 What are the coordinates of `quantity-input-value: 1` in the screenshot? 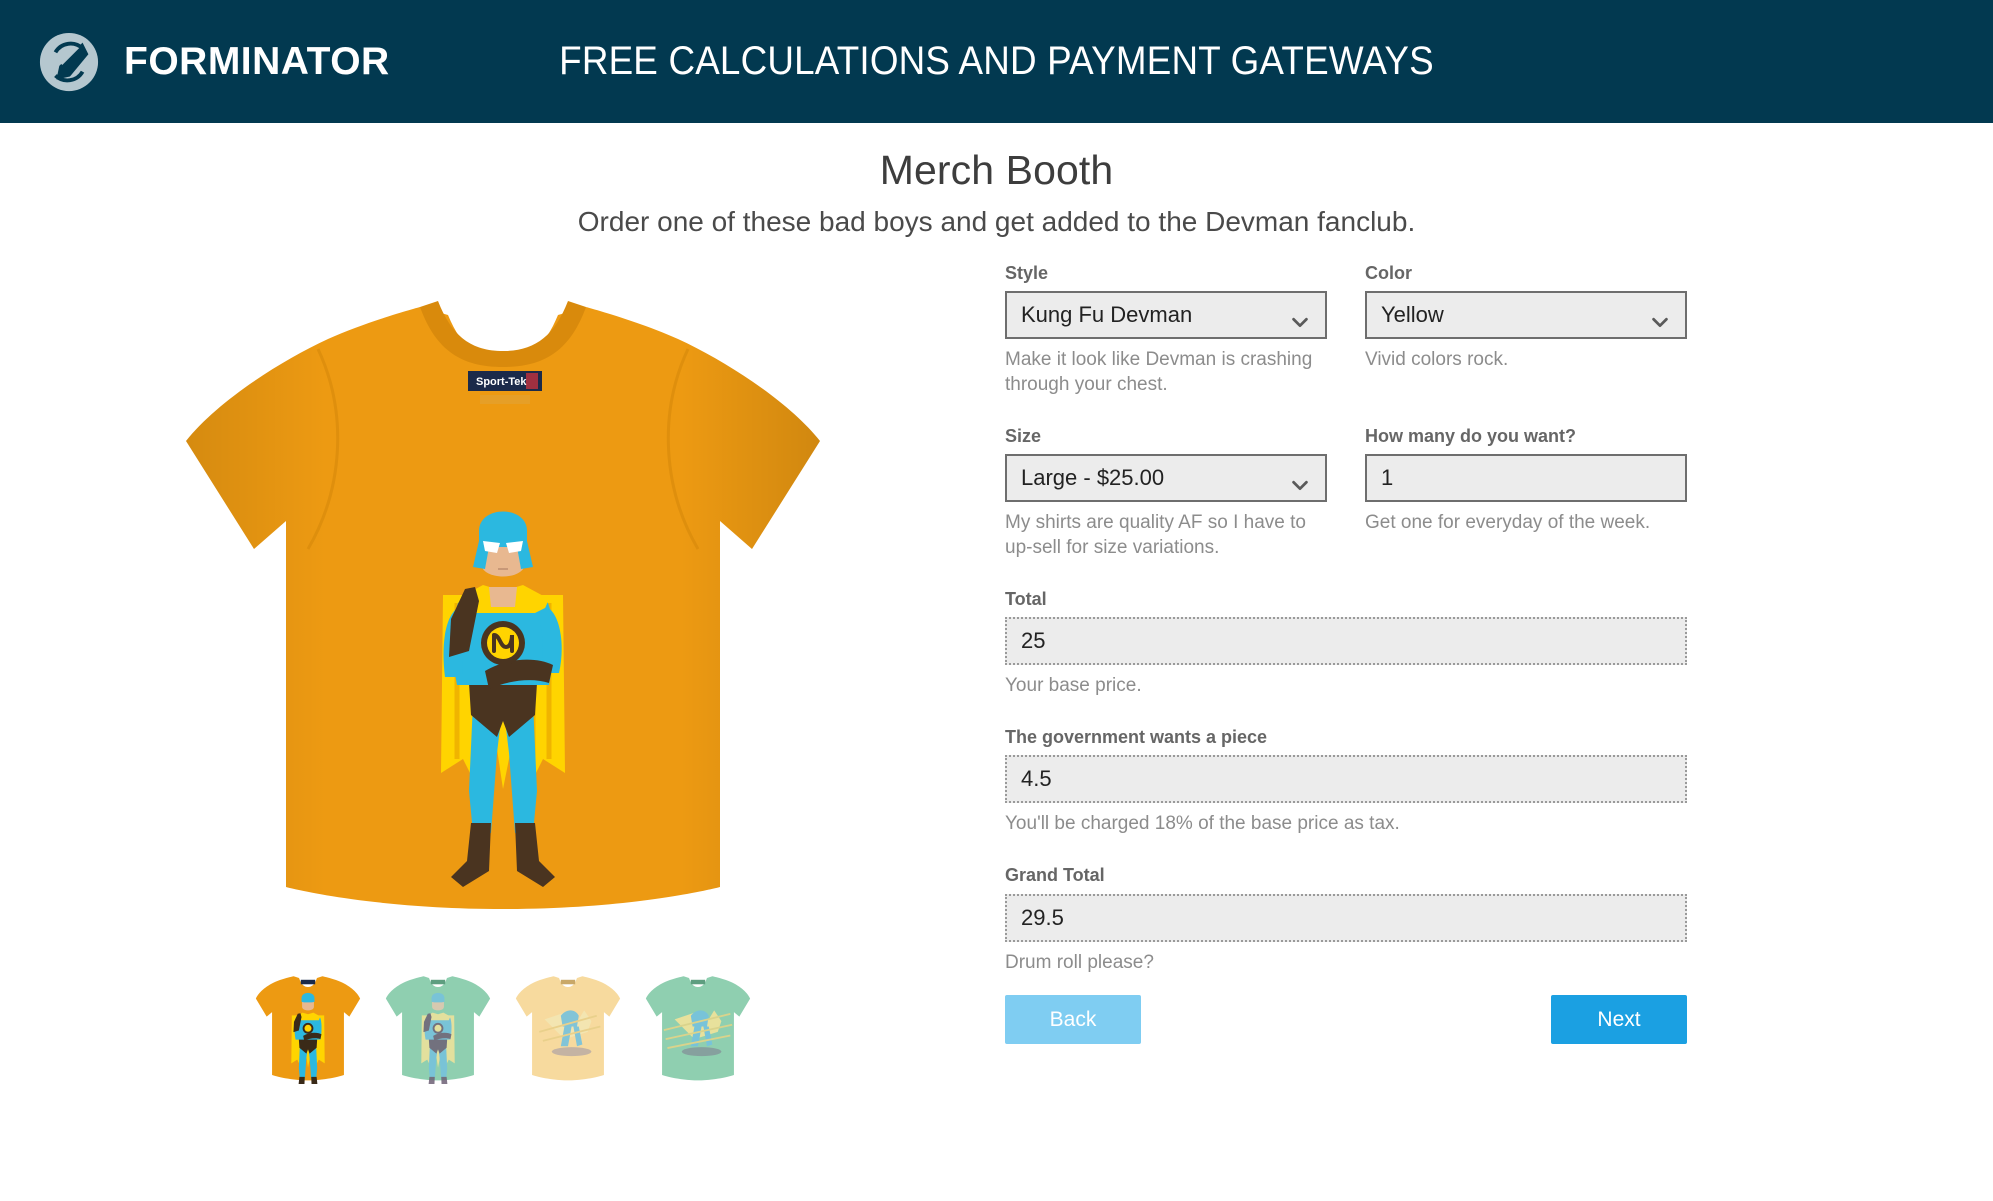 It's located at (1387, 478).